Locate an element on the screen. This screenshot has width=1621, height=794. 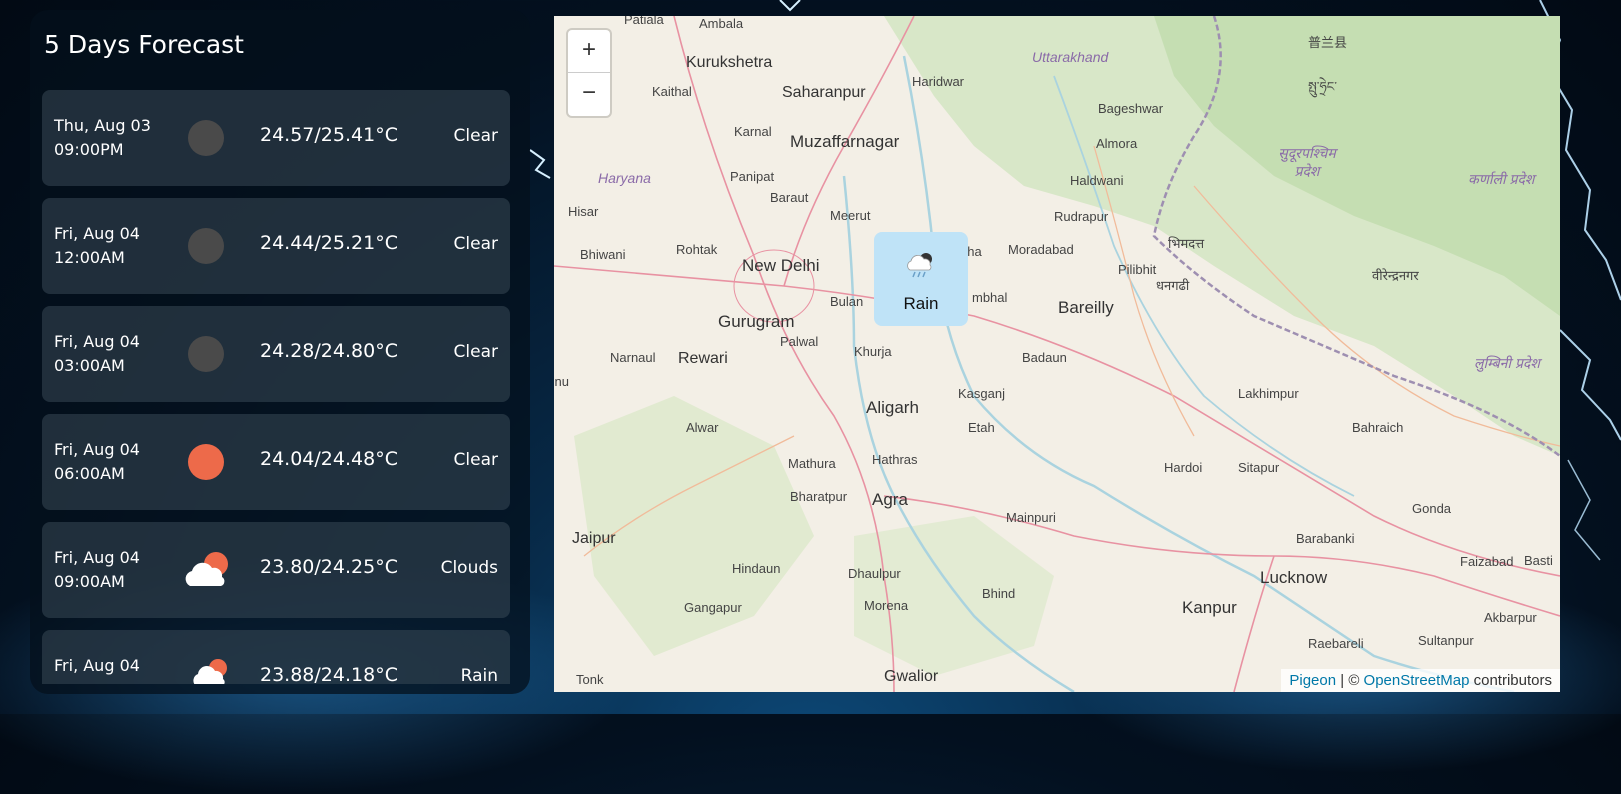
map-label: Khurja is located at coordinates (873, 351).